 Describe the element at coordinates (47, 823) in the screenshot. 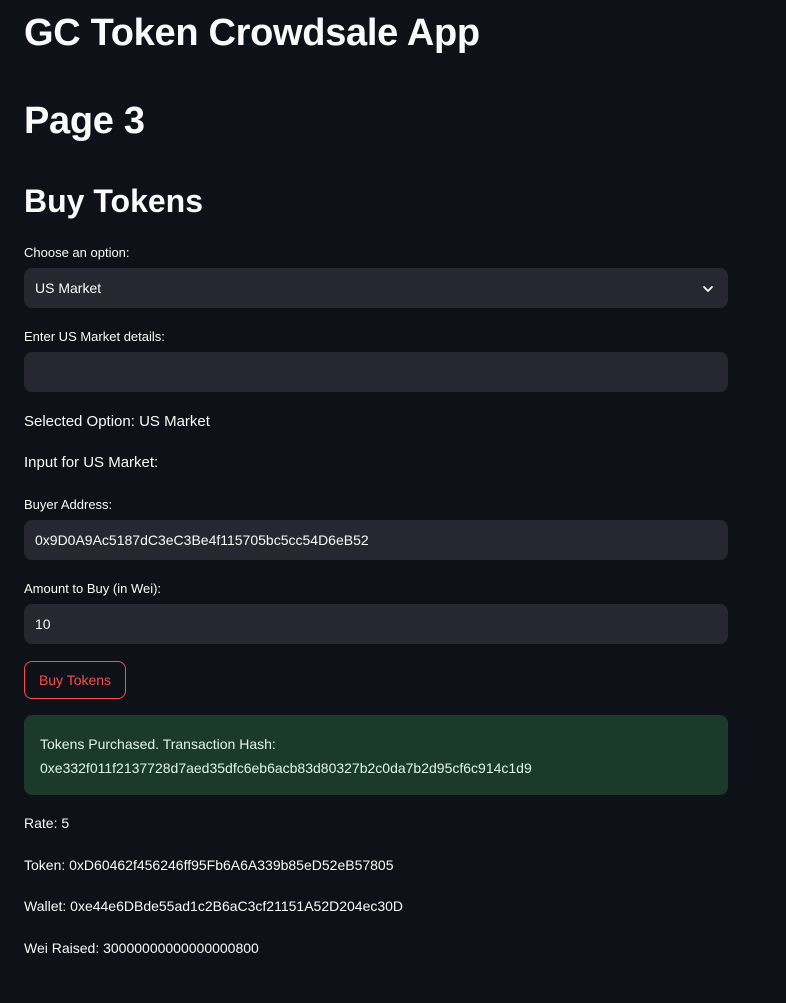

I see `rate-text: Rate: 5` at that location.